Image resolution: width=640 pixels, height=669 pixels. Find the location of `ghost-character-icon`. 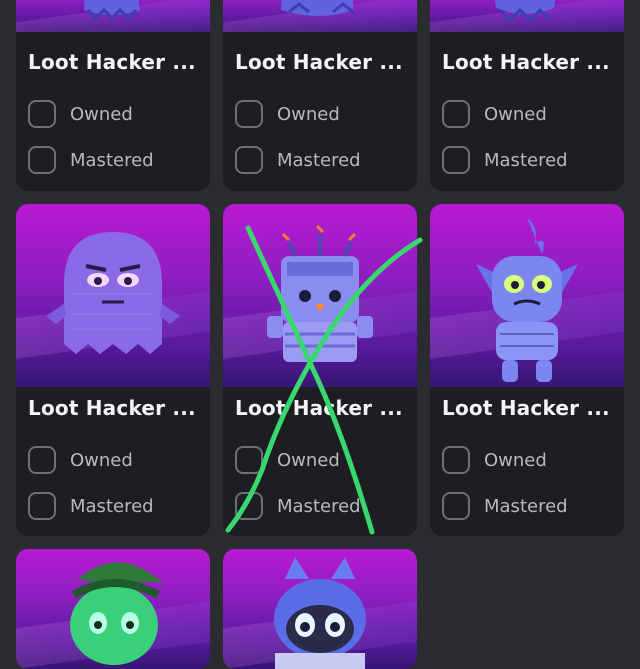

ghost-character-icon is located at coordinates (113, 293).